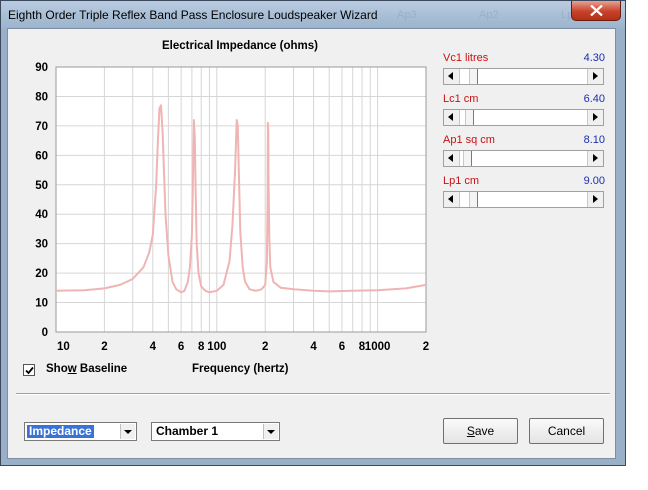  Describe the element at coordinates (523, 117) in the screenshot. I see `lc1-slider` at that location.